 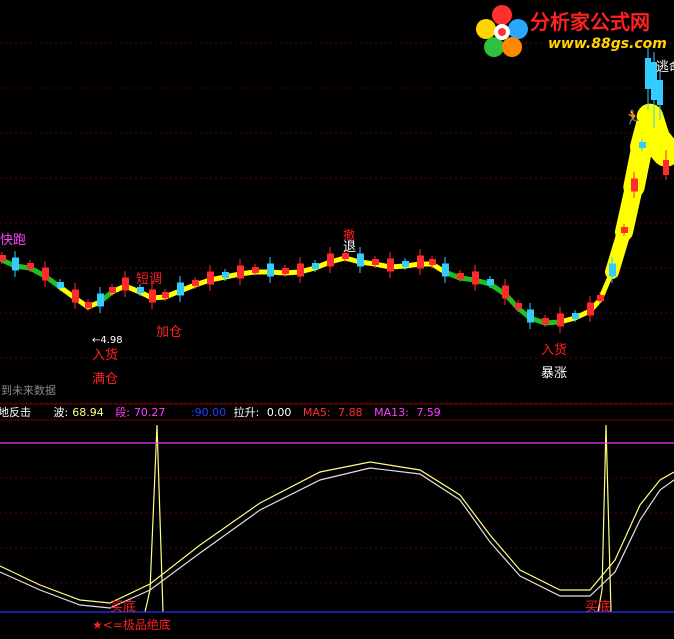 I want to click on mancang-label: 满仓, so click(x=105, y=379).